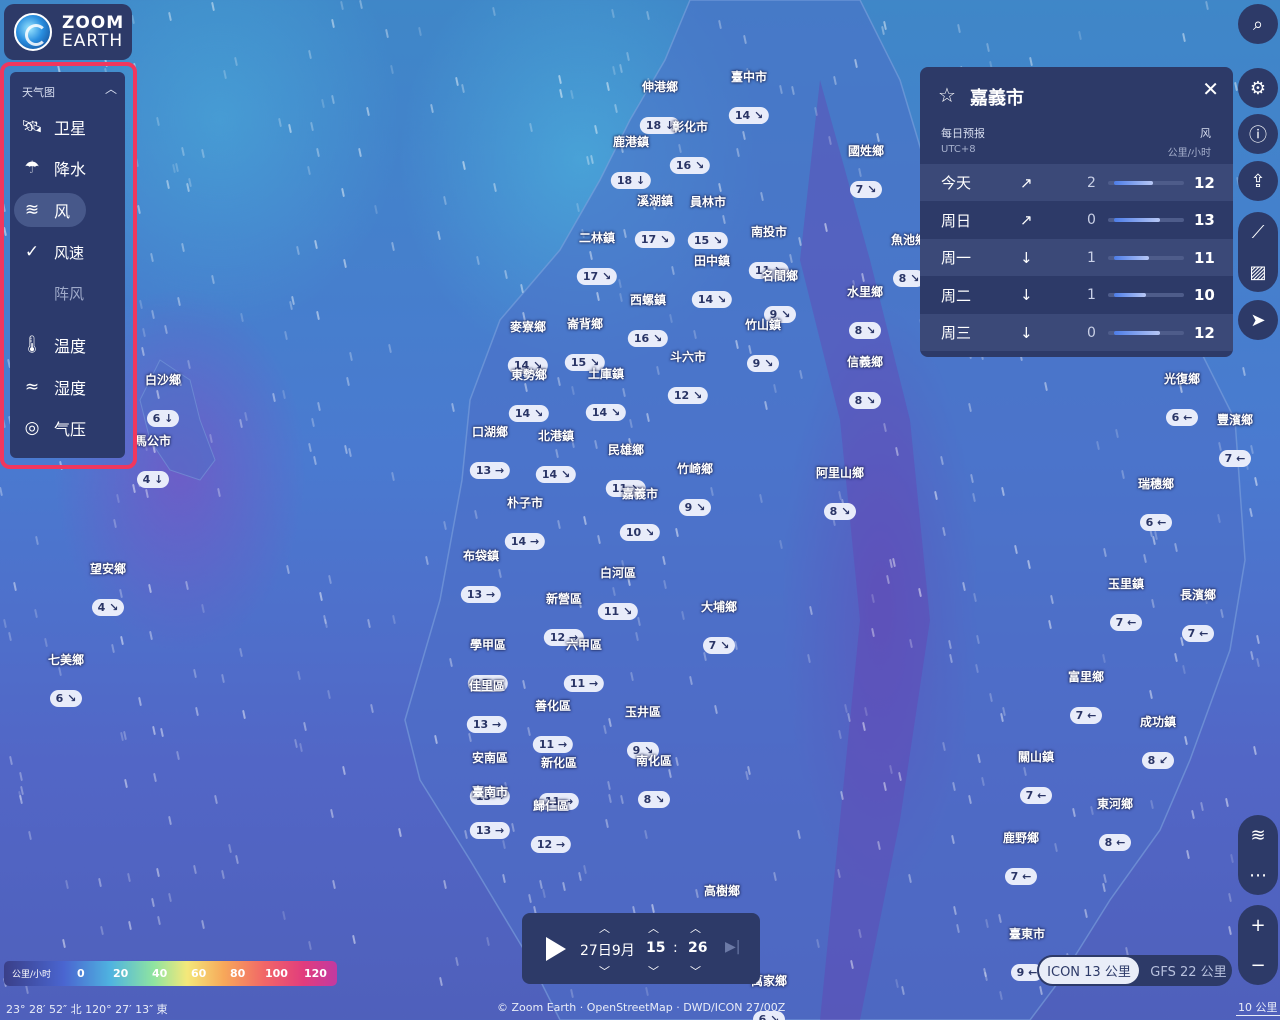 Image resolution: width=1280 pixels, height=1020 pixels. Describe the element at coordinates (529, 394) in the screenshot. I see `map-place-label: 東勢鄉 14 ↘` at that location.